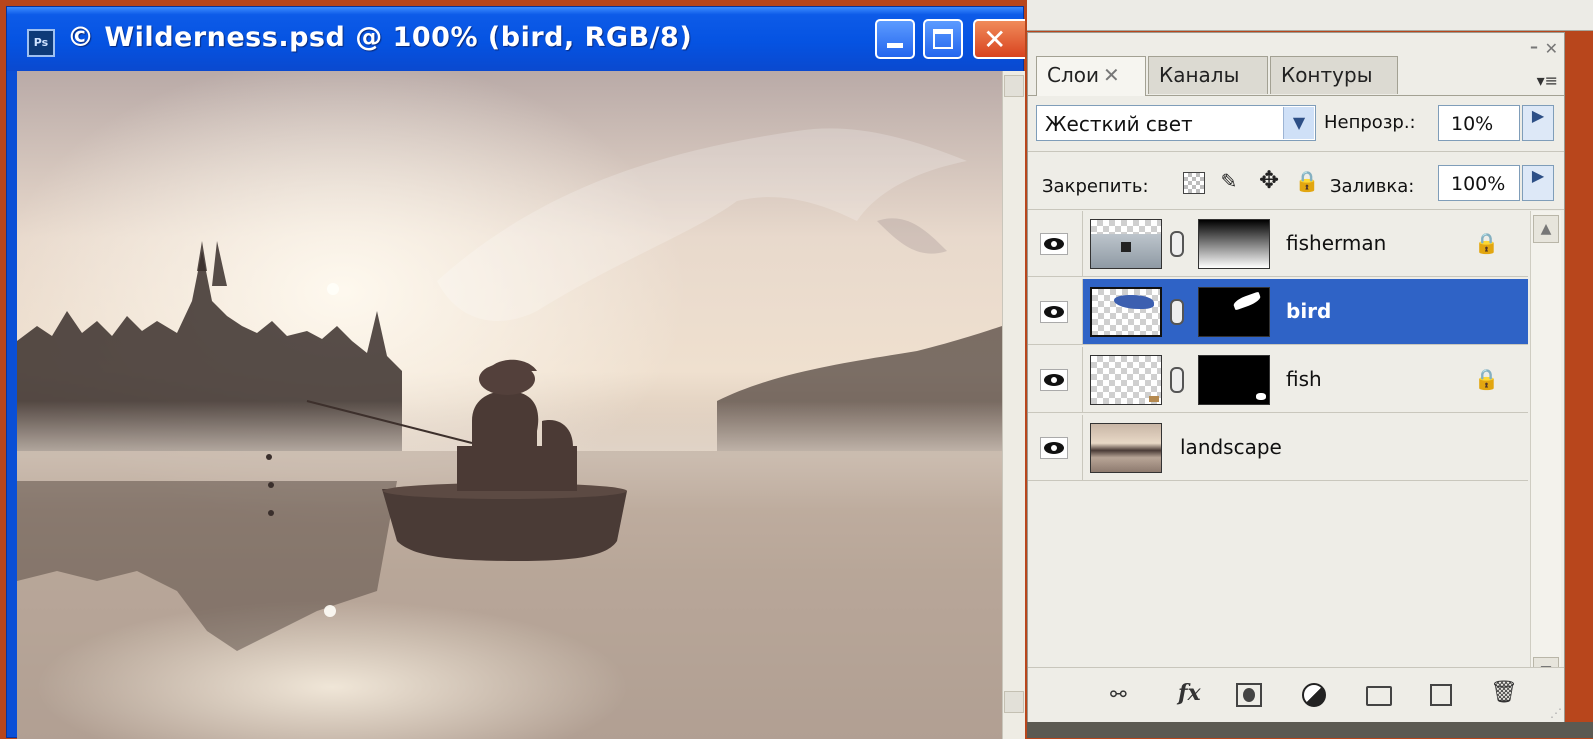 This screenshot has width=1593, height=739. I want to click on scroll-down-icon, so click(1014, 702).